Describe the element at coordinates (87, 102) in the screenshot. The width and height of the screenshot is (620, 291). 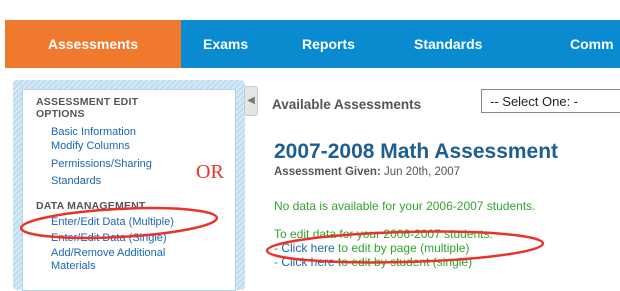
I see `sidebar-heading-edit-options-line1: ASSESSMENT EDIT` at that location.